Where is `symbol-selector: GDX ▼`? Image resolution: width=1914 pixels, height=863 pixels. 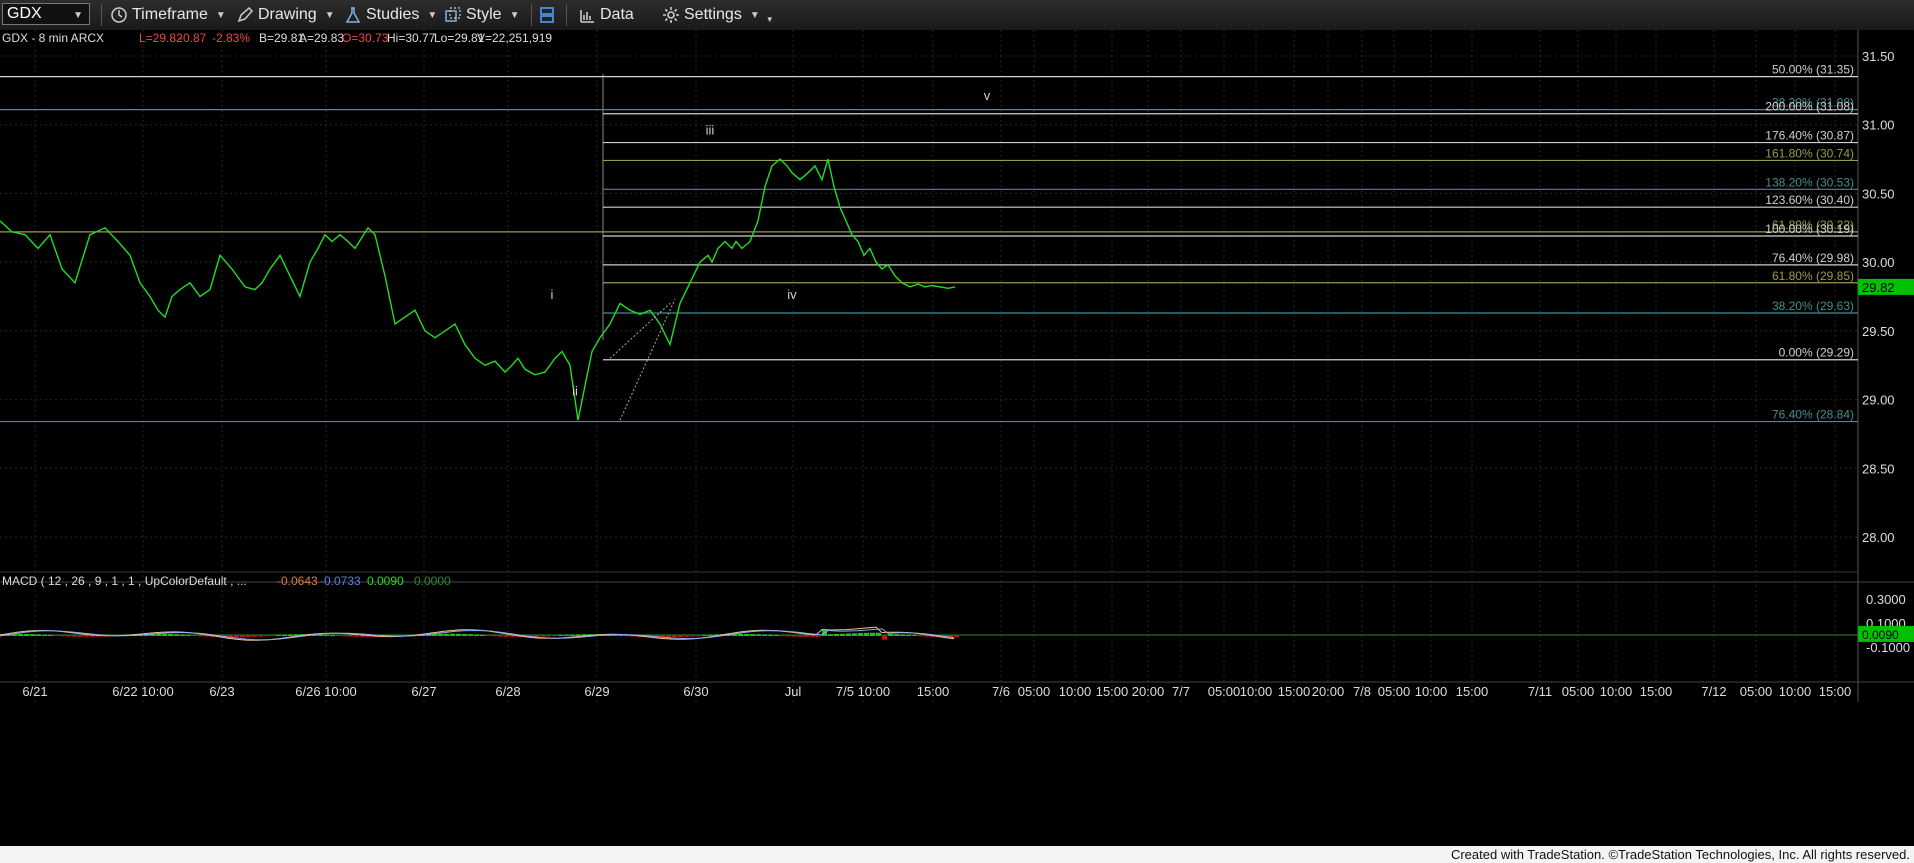 symbol-selector: GDX ▼ is located at coordinates (46, 14).